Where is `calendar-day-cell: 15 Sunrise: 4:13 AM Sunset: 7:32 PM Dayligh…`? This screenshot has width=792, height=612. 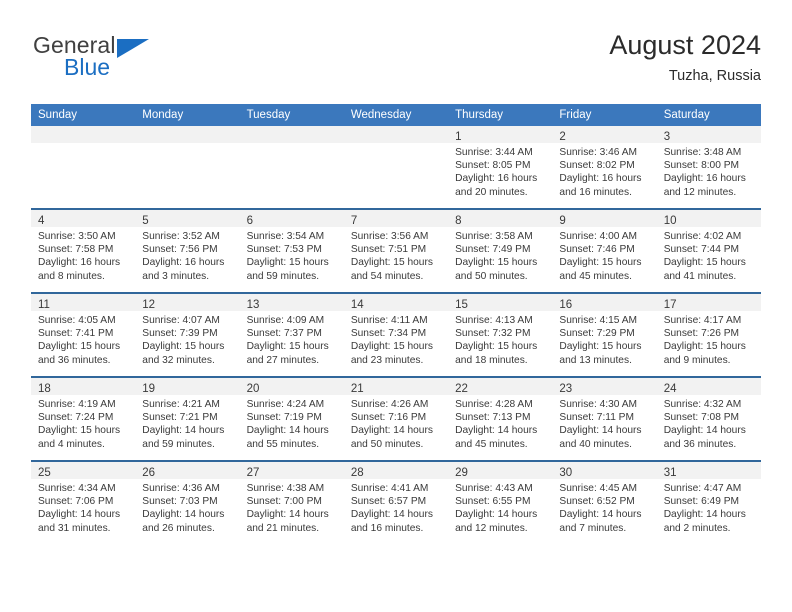 calendar-day-cell: 15 Sunrise: 4:13 AM Sunset: 7:32 PM Dayligh… is located at coordinates (500, 334).